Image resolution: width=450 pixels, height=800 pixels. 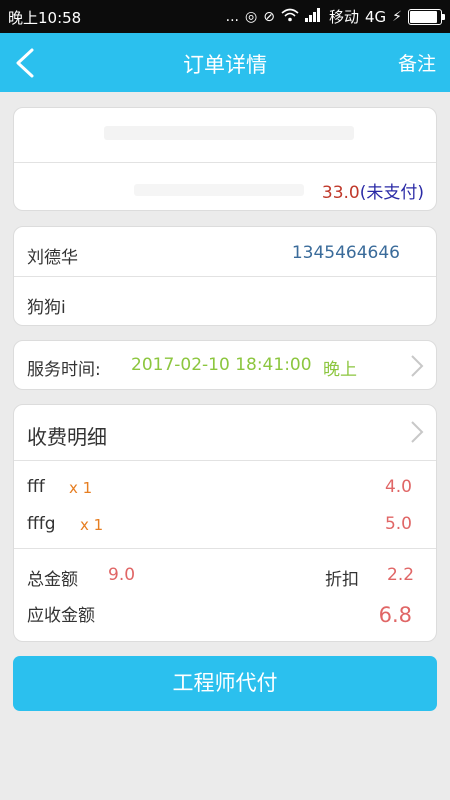 I want to click on service-period: 晚上, so click(x=340, y=370).